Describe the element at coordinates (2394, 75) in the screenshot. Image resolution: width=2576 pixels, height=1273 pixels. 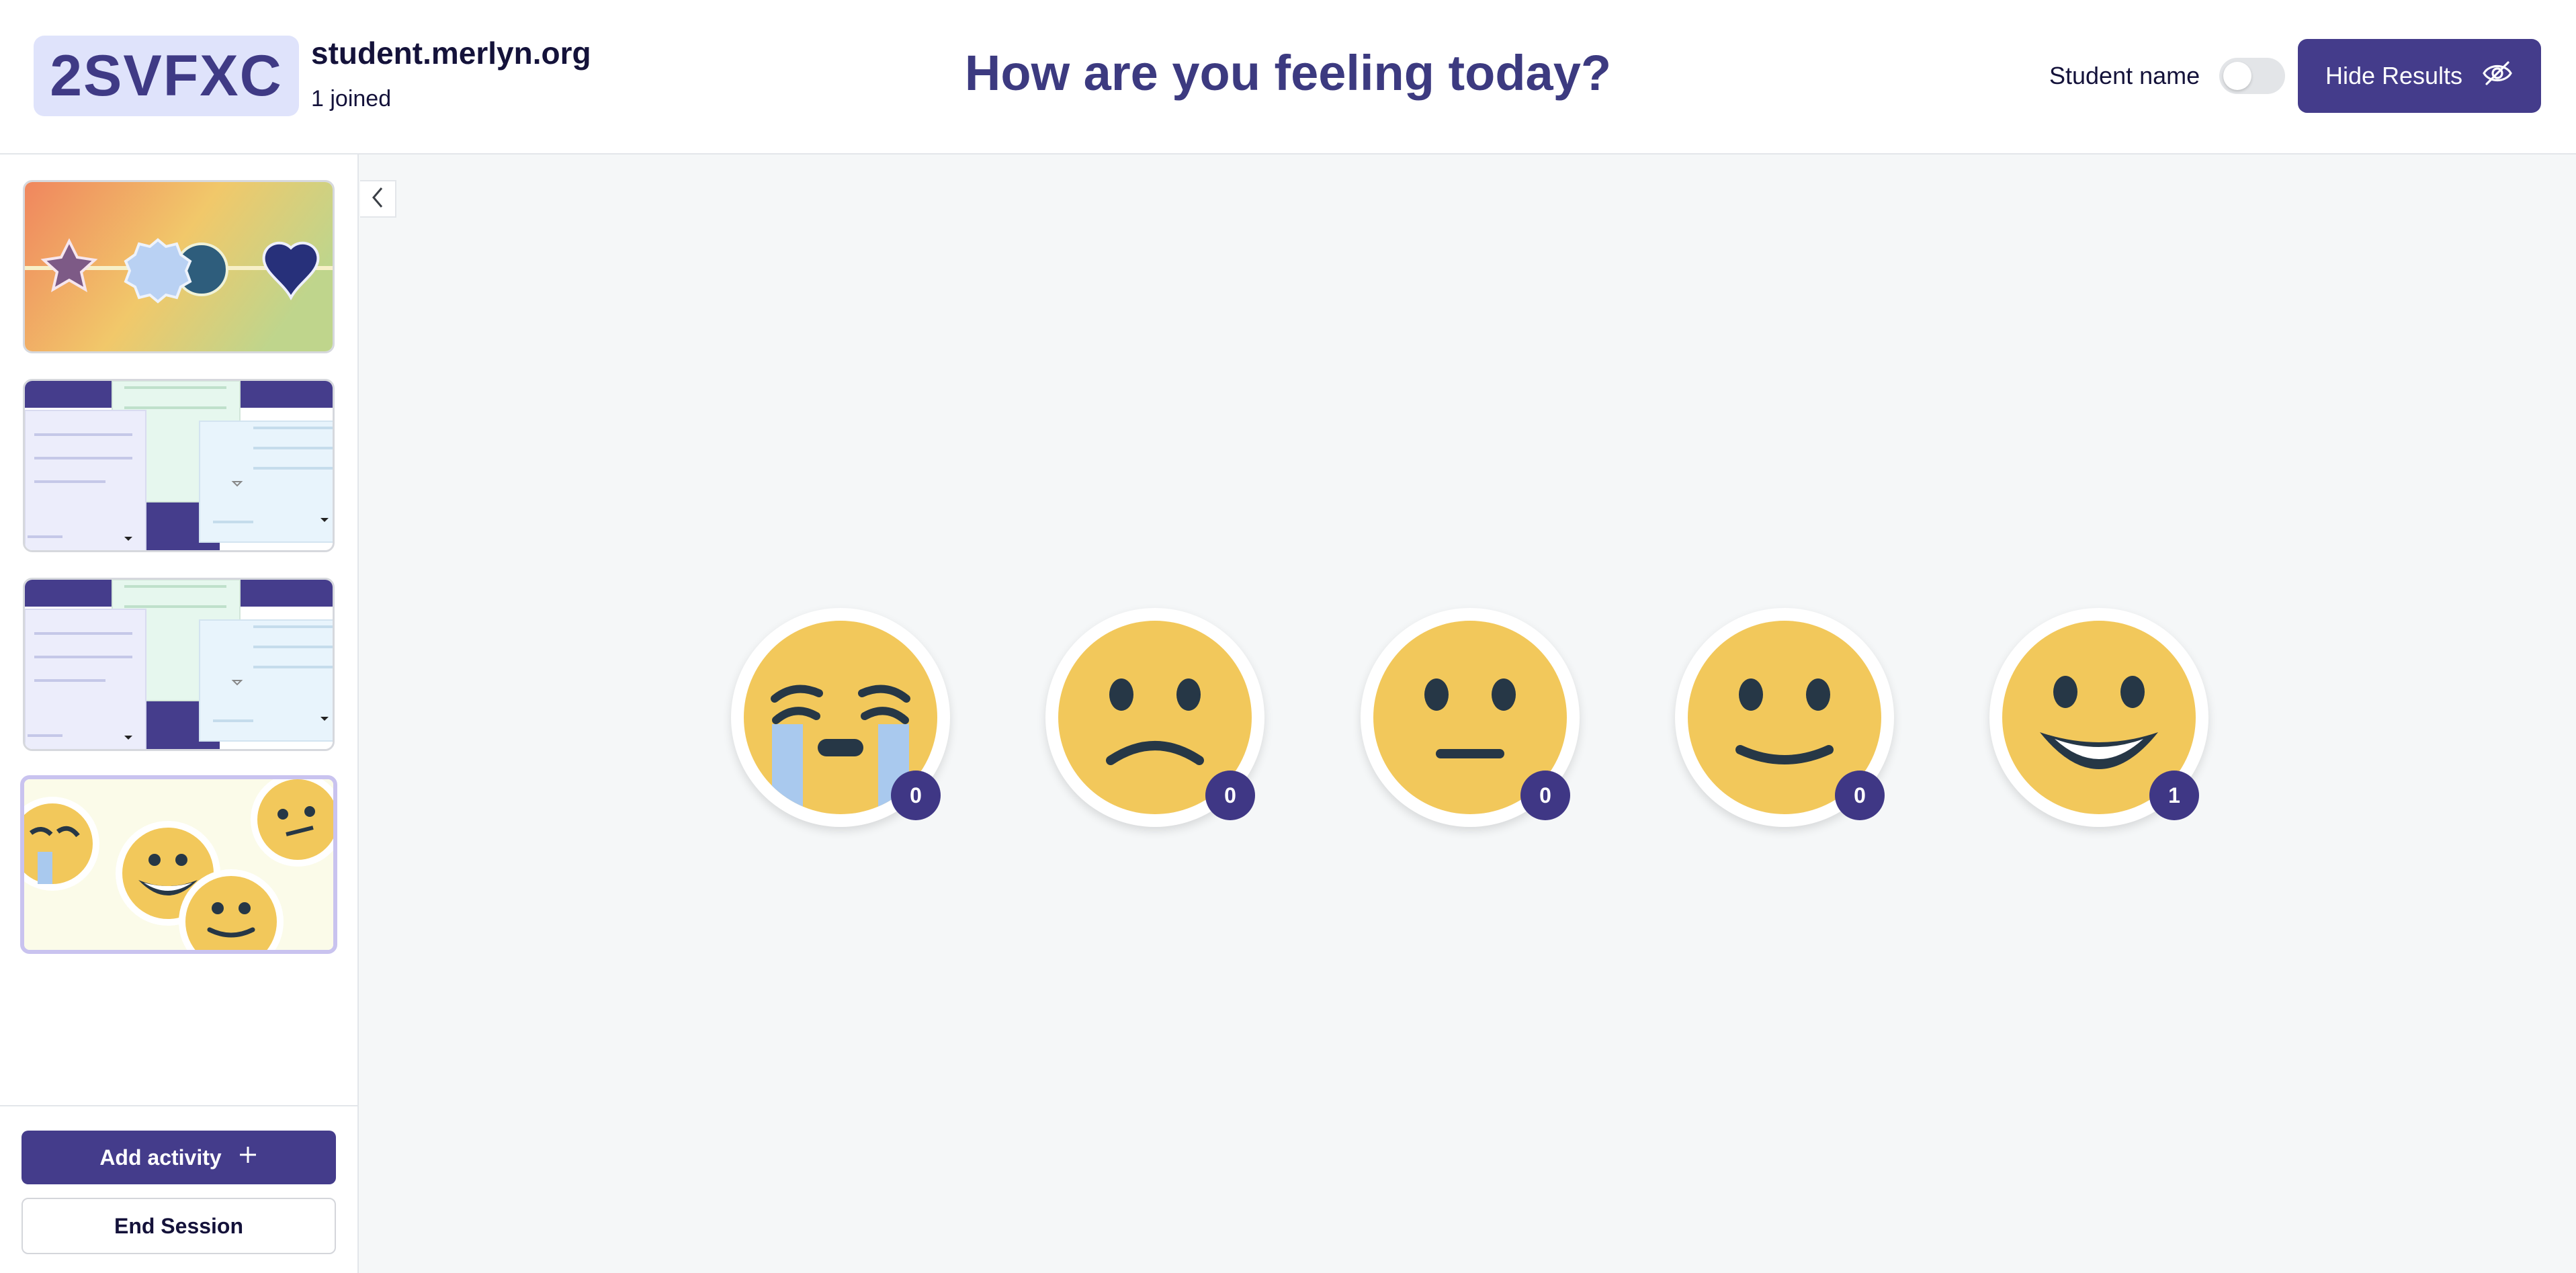
I see `hide-results-label: Hide Results` at that location.